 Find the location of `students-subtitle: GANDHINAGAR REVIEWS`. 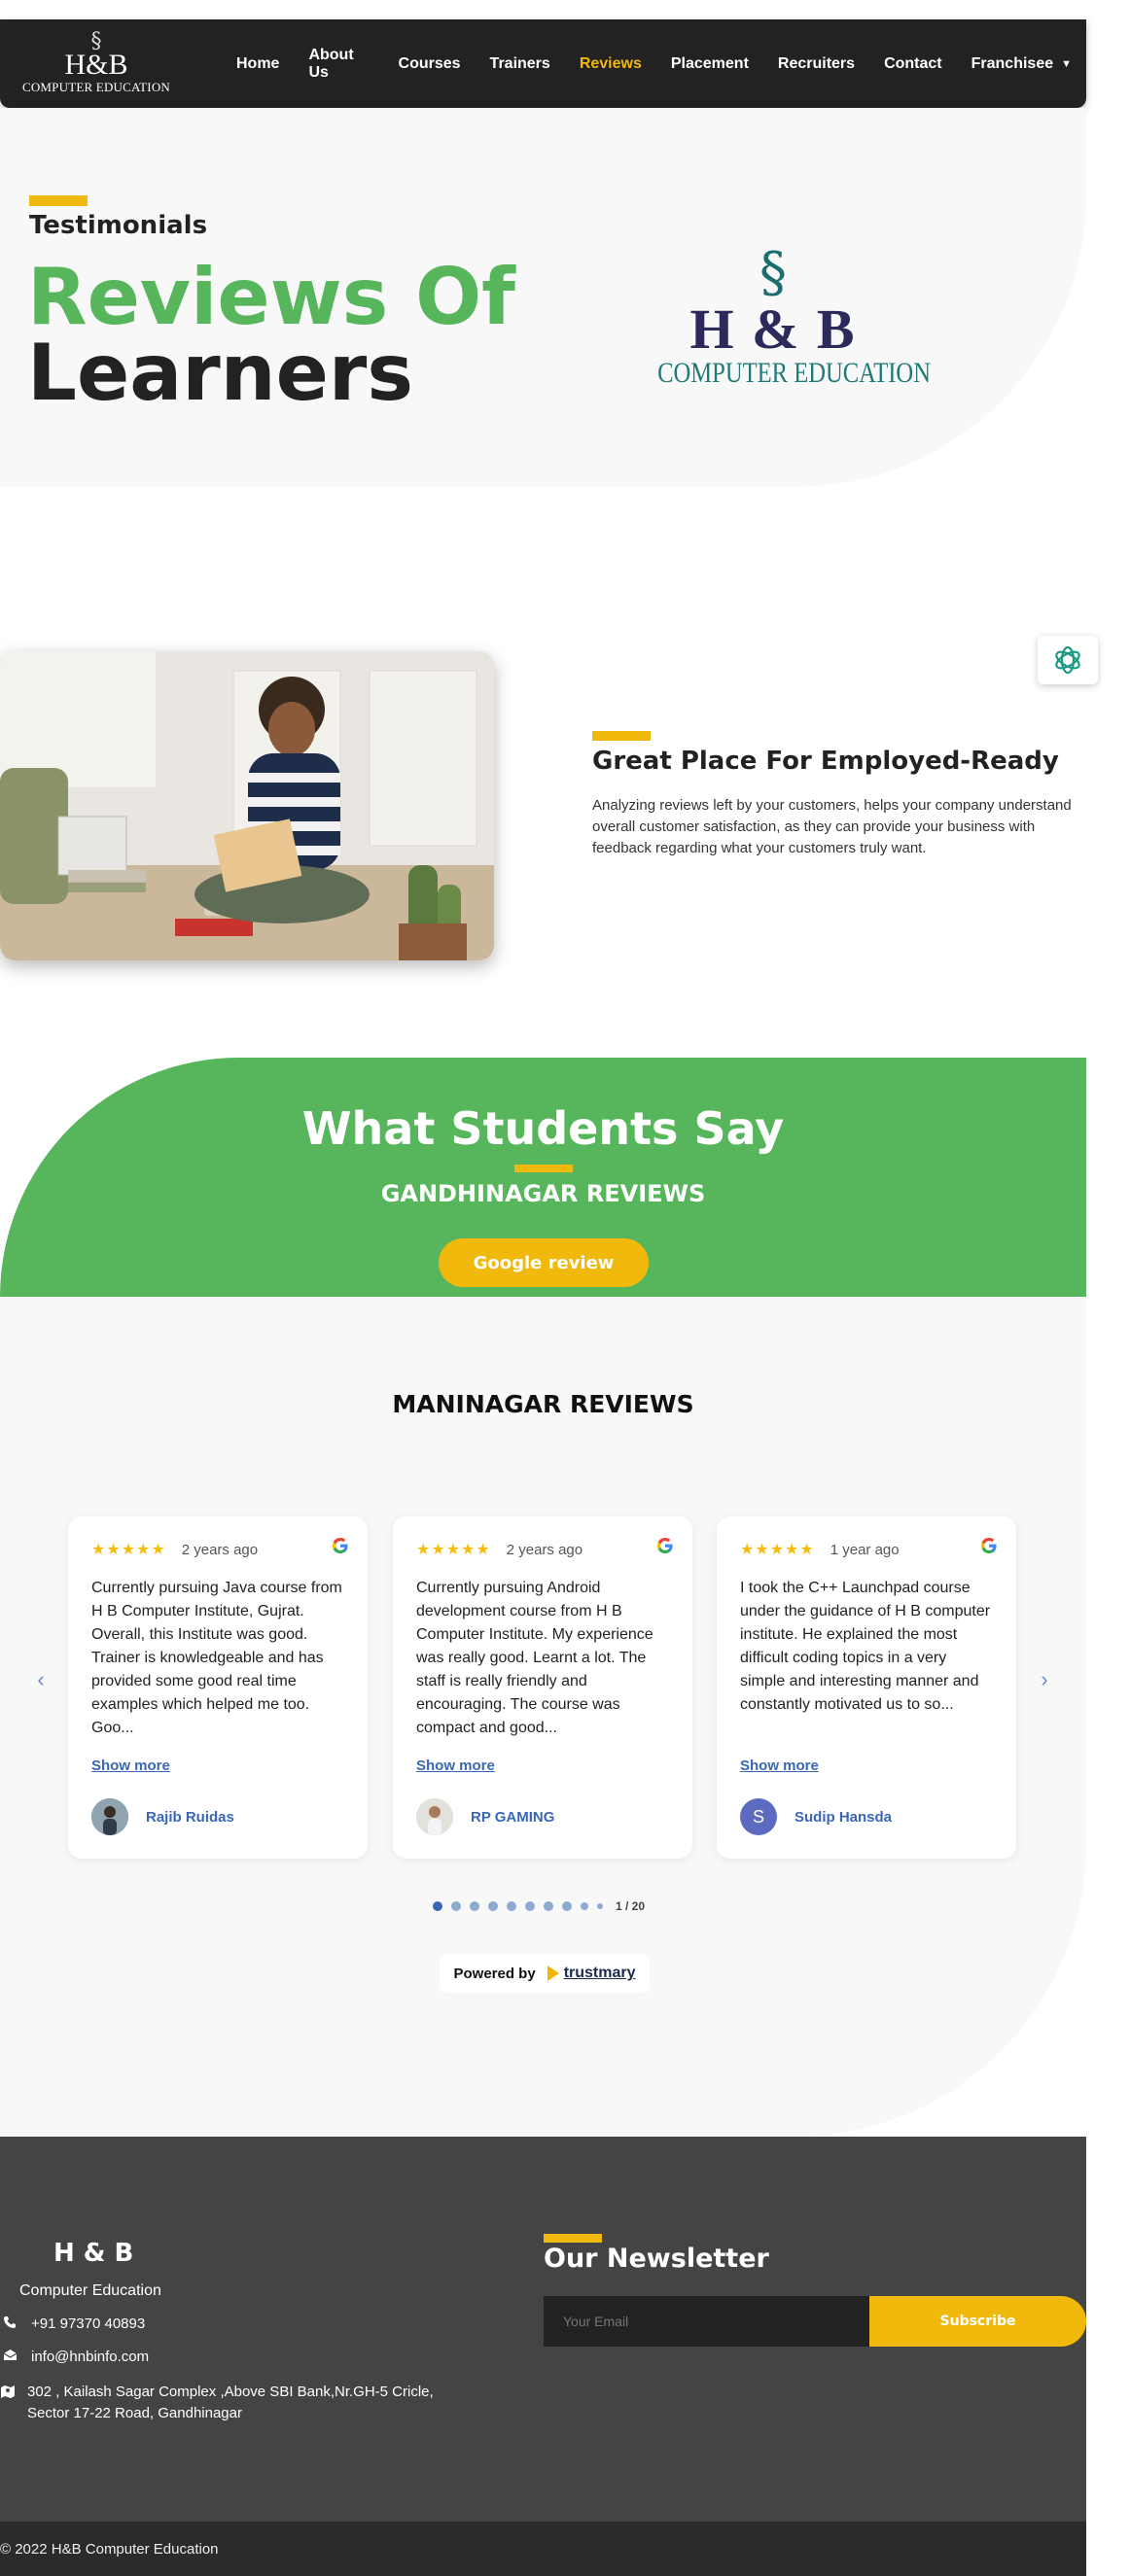

students-subtitle: GANDHINAGAR REVIEWS is located at coordinates (543, 1193).